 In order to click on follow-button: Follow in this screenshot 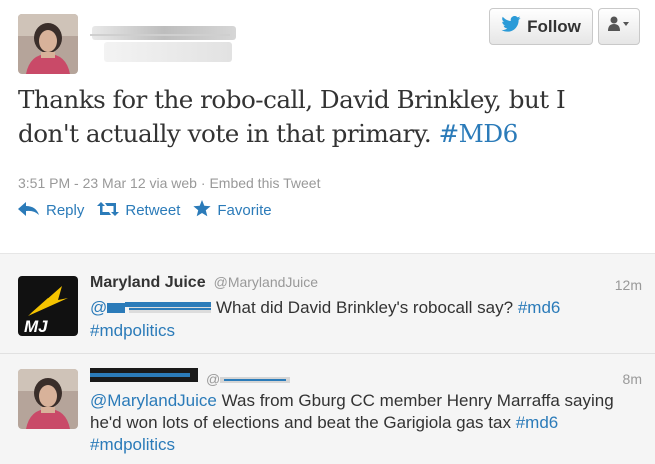, I will do `click(541, 26)`.